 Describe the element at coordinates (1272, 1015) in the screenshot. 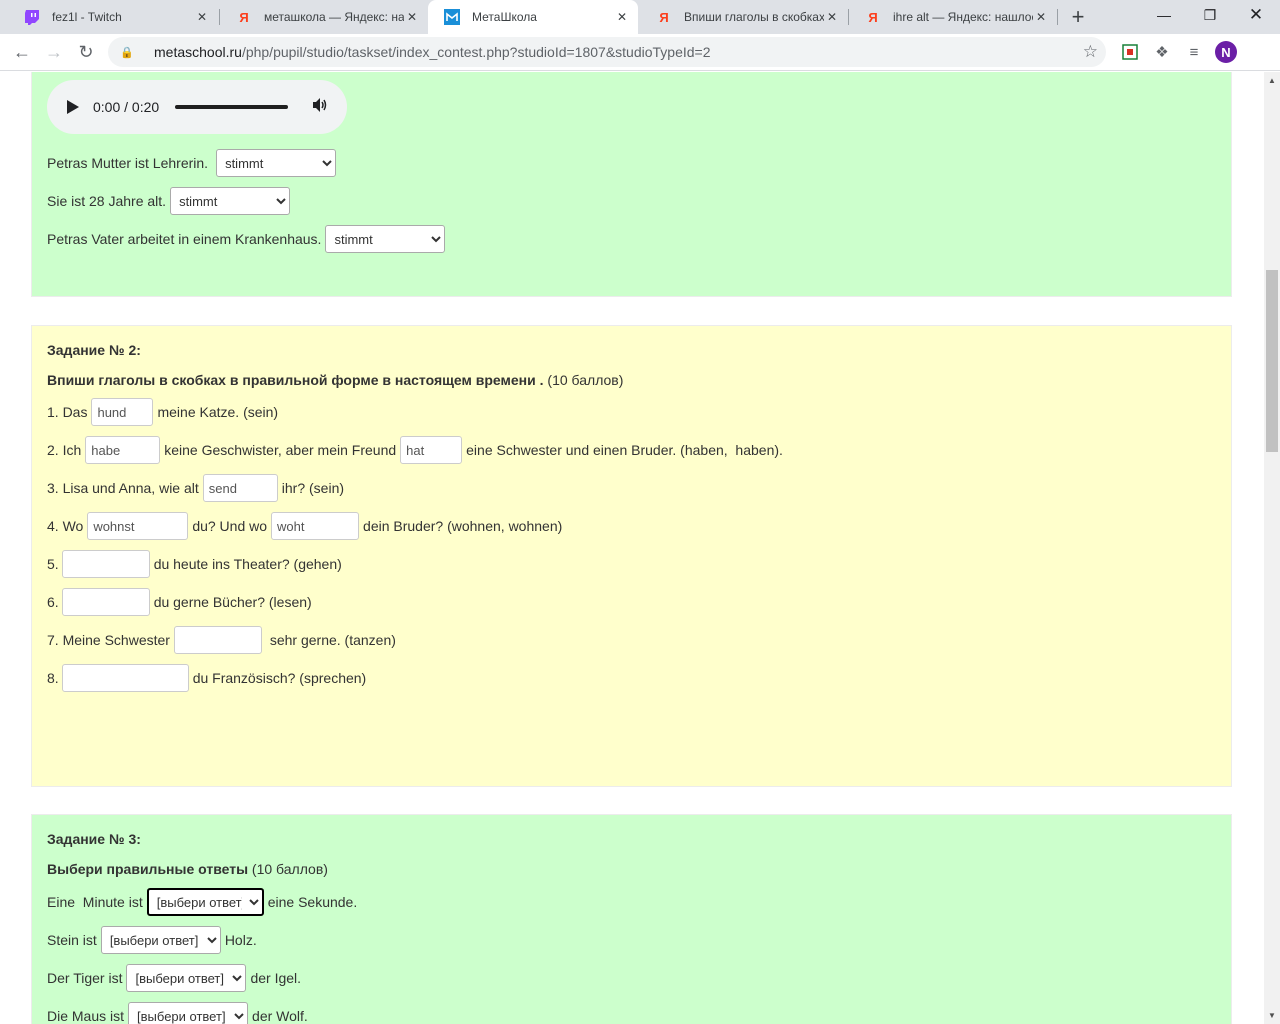

I see `scroll-down-arrow-icon: ▼` at that location.